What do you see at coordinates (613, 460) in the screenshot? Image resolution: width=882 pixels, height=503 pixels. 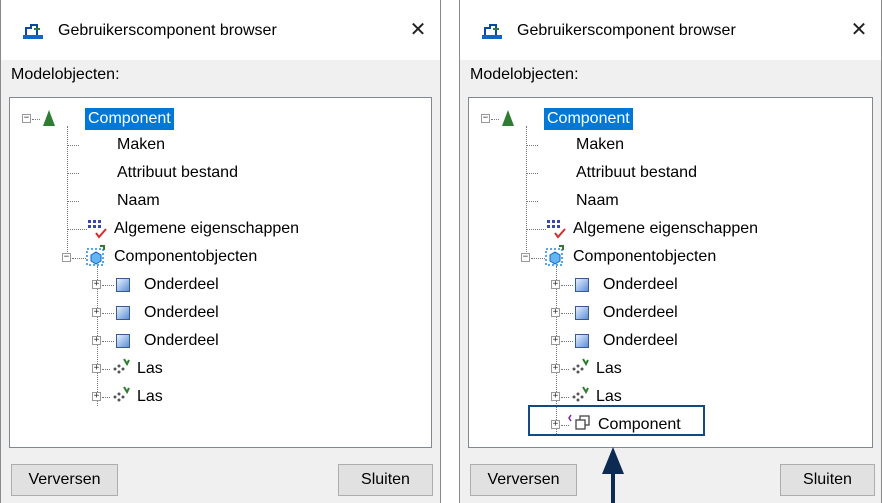 I see `arrow-up-icon` at bounding box center [613, 460].